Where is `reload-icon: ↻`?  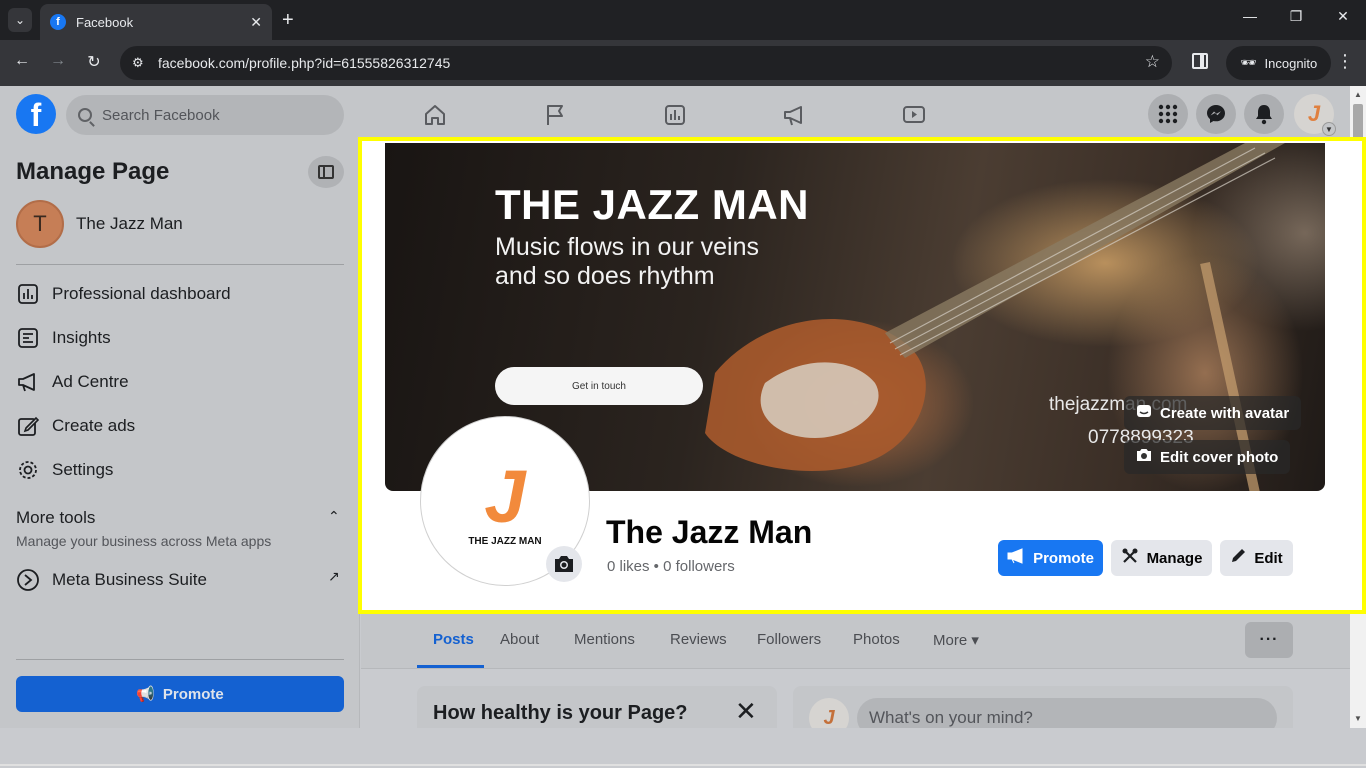 reload-icon: ↻ is located at coordinates (94, 62).